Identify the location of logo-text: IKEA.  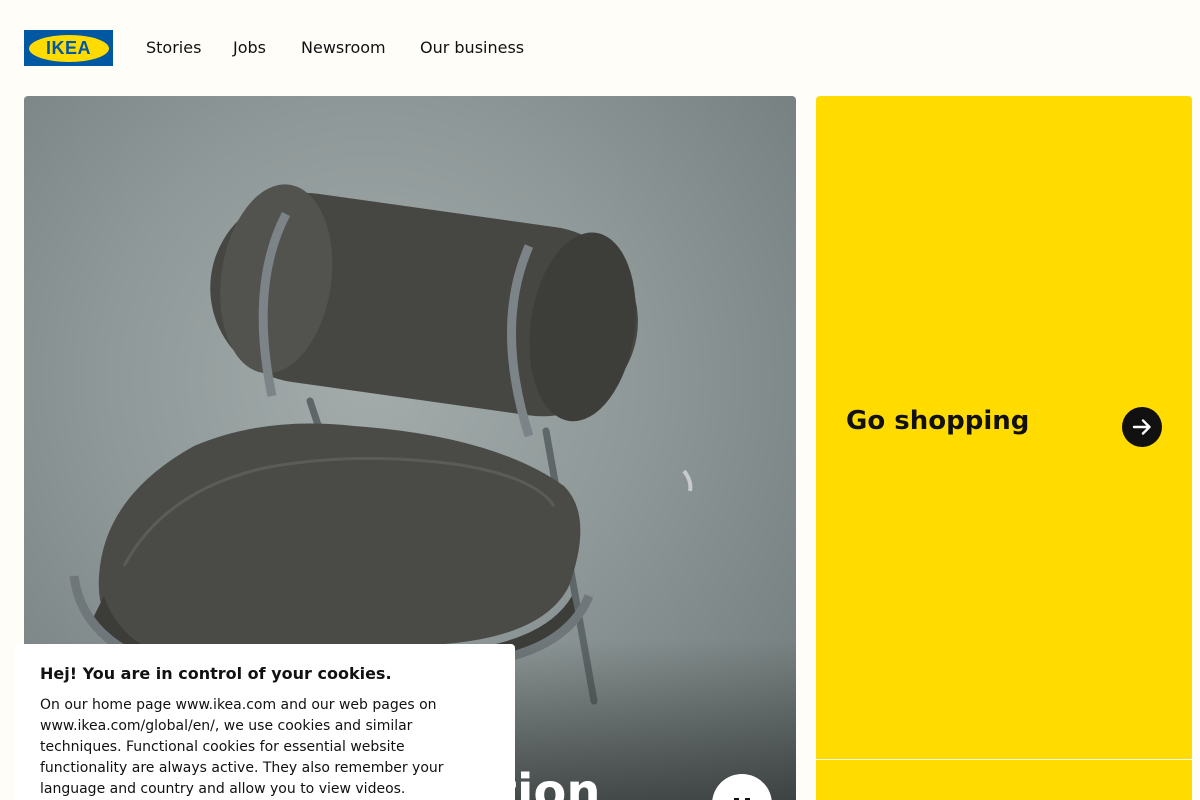
(68, 48).